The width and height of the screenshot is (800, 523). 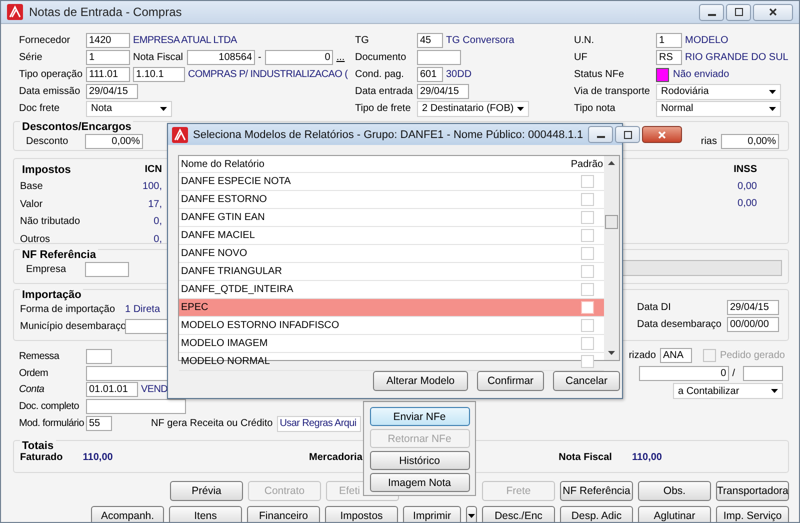 I want to click on group-title: Totais, so click(x=38, y=446).